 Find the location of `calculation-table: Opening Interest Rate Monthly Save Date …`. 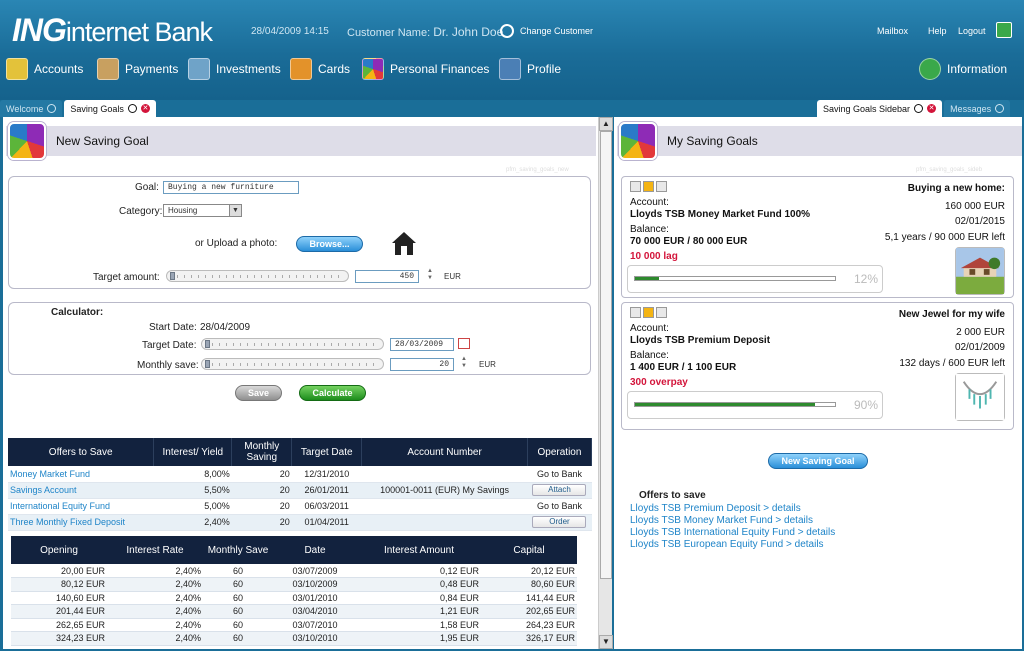

calculation-table: Opening Interest Rate Monthly Save Date … is located at coordinates (294, 591).